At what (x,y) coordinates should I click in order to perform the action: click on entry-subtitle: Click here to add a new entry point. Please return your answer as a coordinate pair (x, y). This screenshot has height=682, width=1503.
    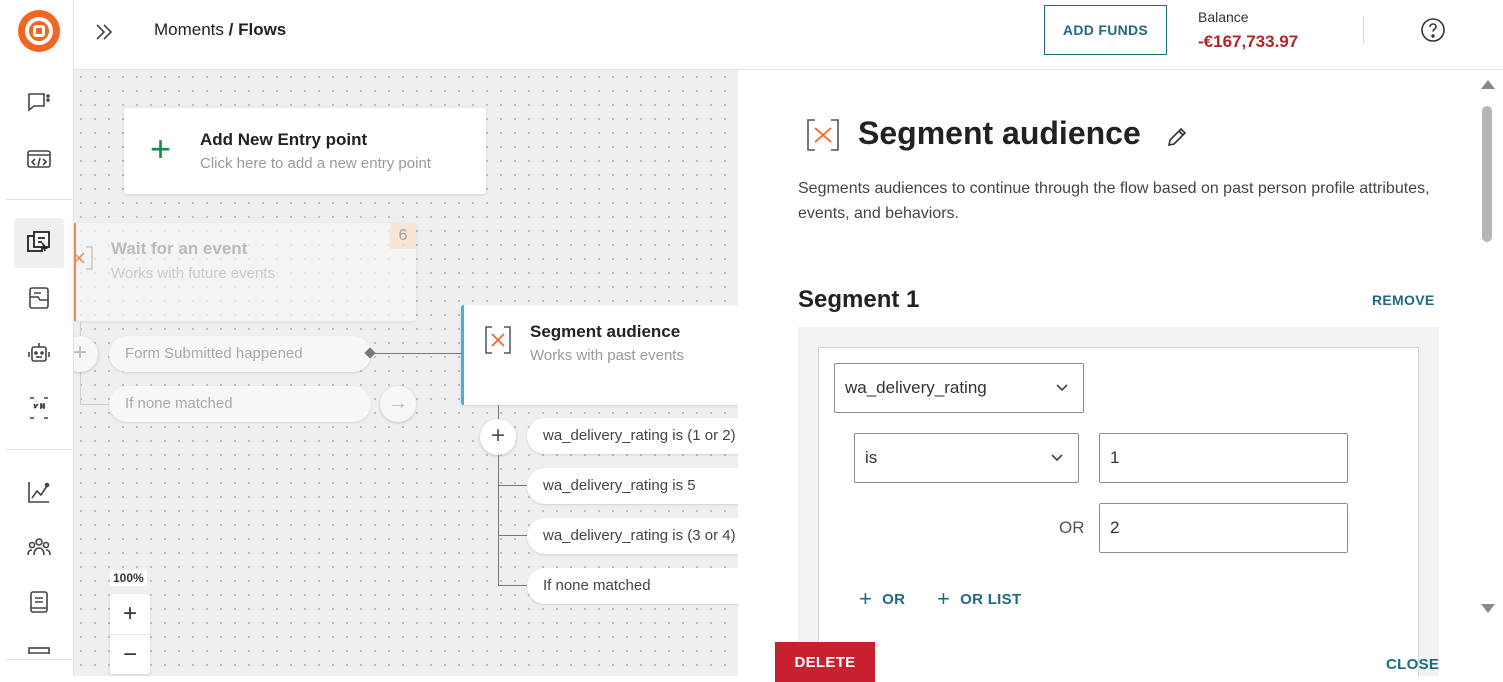
    Looking at the image, I should click on (315, 163).